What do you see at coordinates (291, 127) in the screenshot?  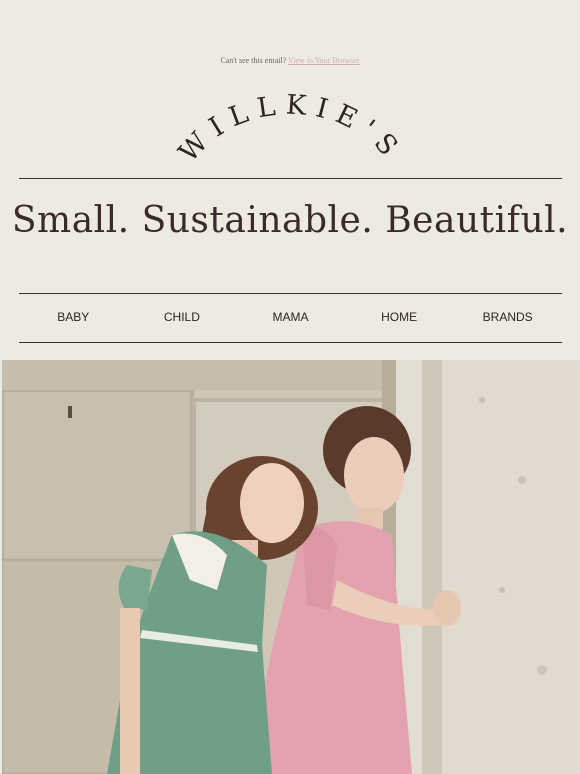 I see `logo-text: WILLKIE'S` at bounding box center [291, 127].